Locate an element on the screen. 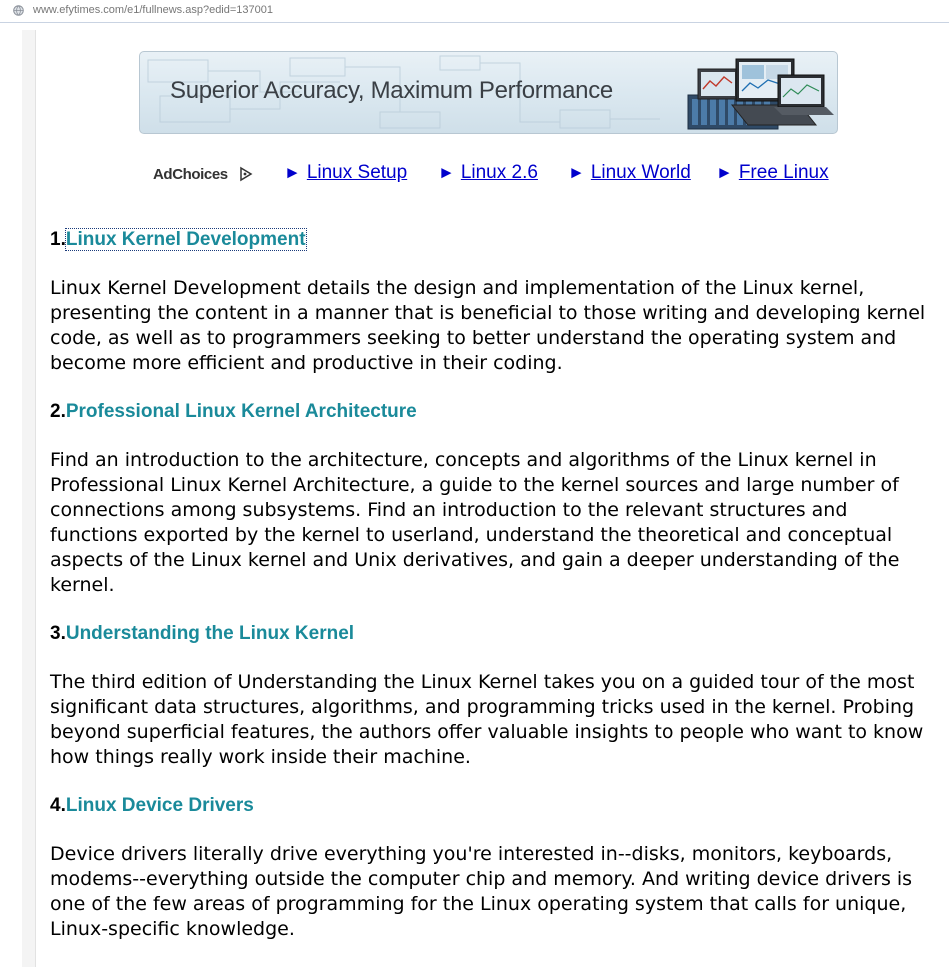  ad-link-label: Linux Setup is located at coordinates (357, 172).